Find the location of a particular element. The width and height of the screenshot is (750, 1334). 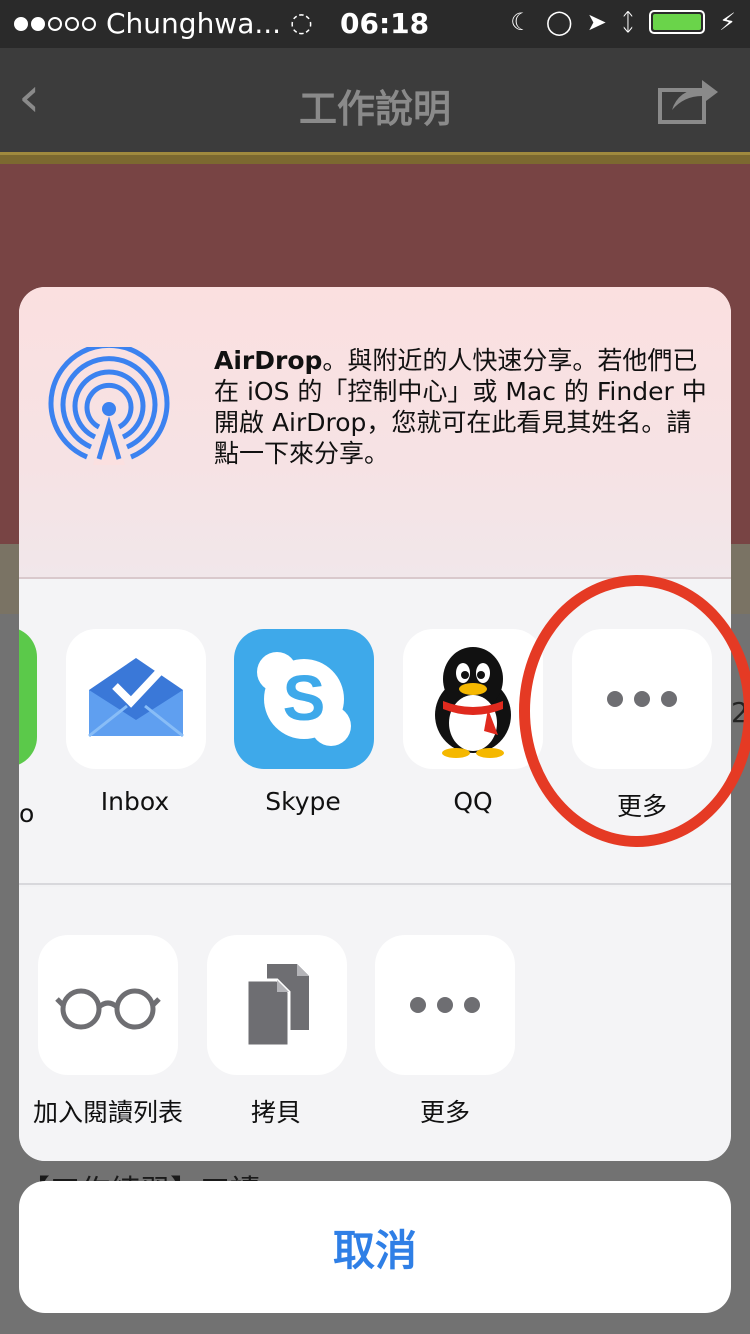

signal-strength-icon is located at coordinates (55, 23).